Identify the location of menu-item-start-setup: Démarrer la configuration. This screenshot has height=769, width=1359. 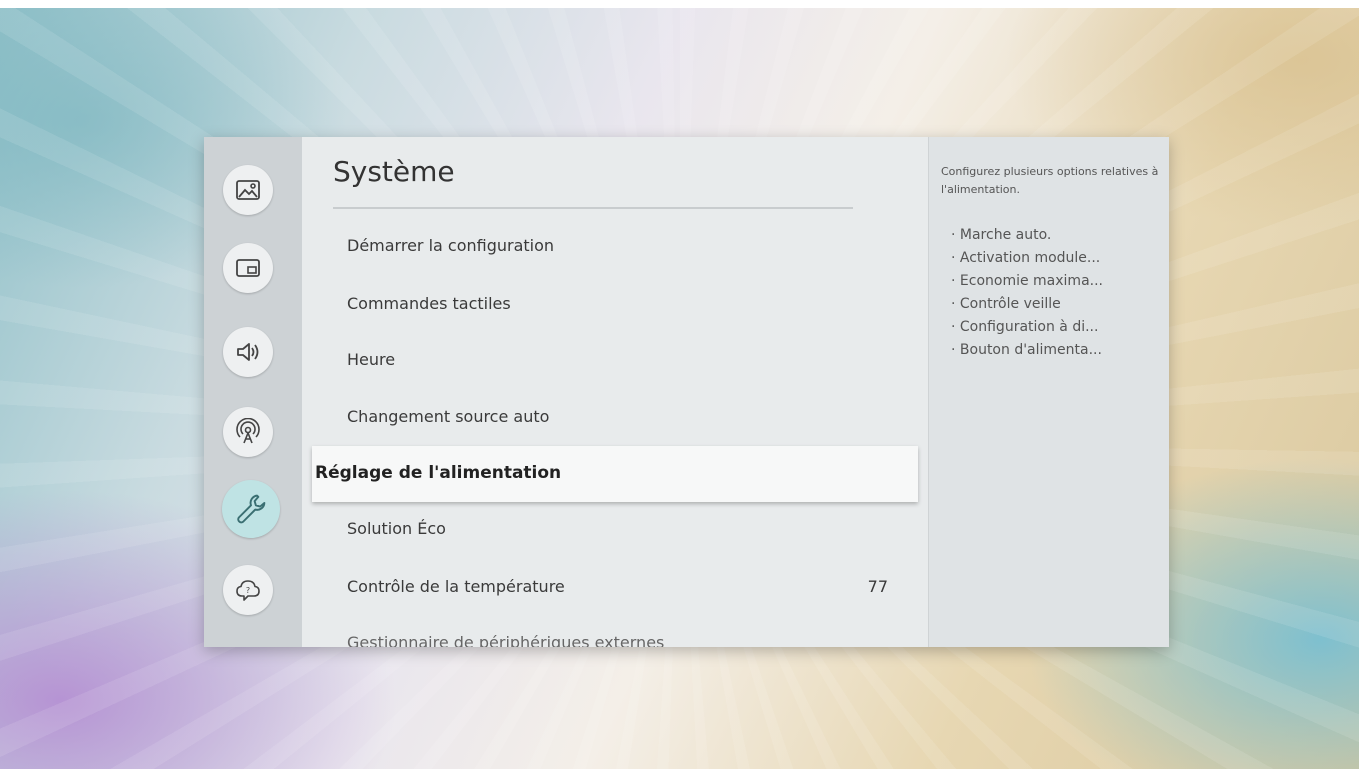
(615, 247).